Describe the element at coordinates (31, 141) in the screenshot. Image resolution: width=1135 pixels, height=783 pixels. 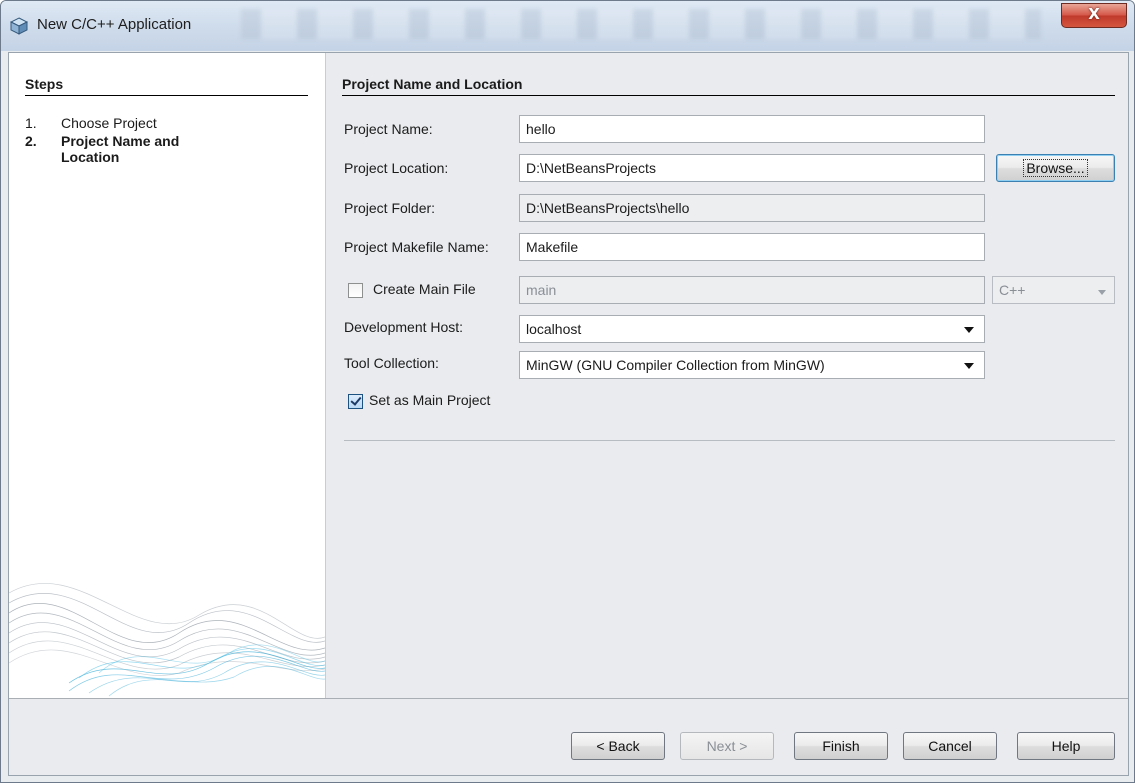
I see `step-number: 2.` at that location.